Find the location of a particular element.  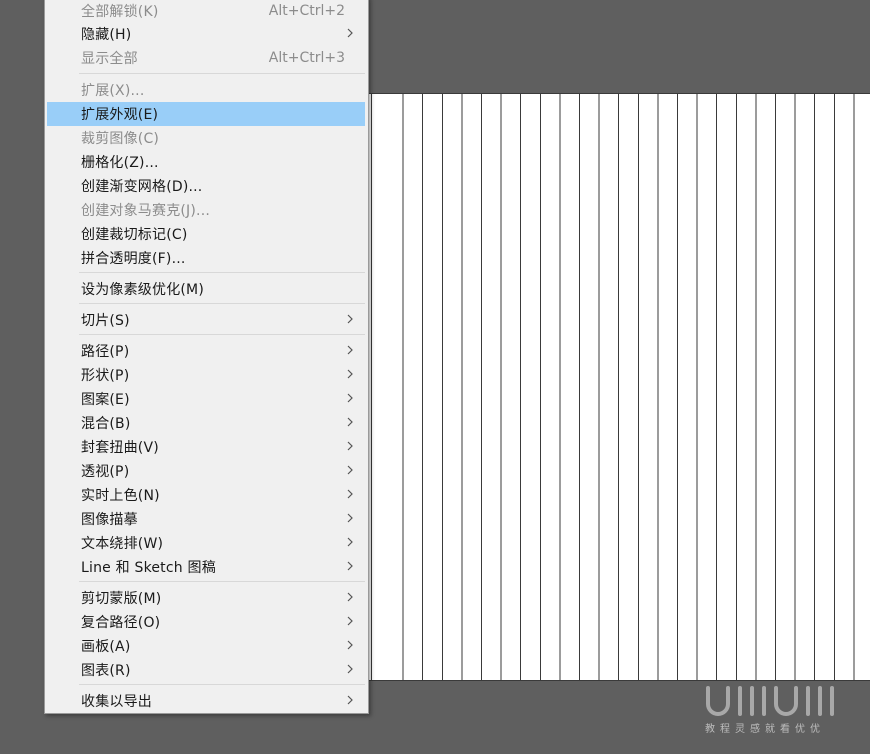

menu-item-image-trace: 图像描摹 is located at coordinates (206, 519).